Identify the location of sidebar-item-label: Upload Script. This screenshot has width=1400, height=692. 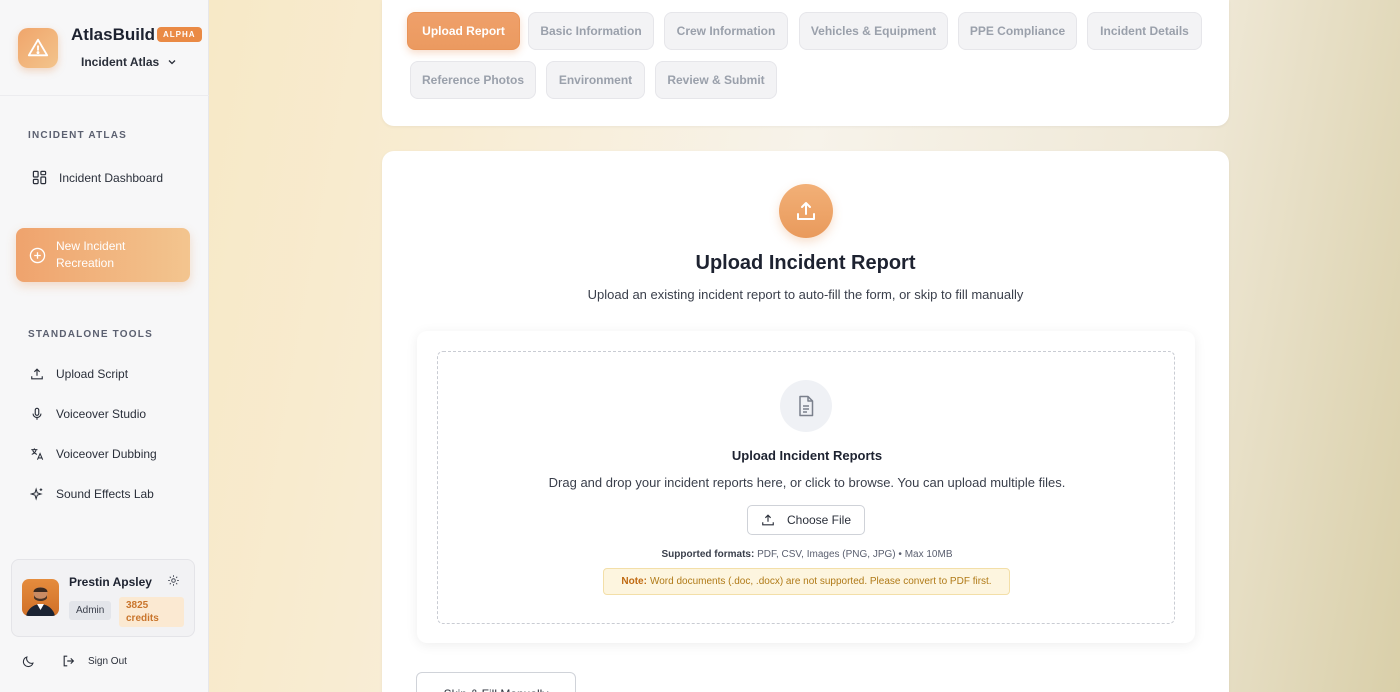
(92, 374).